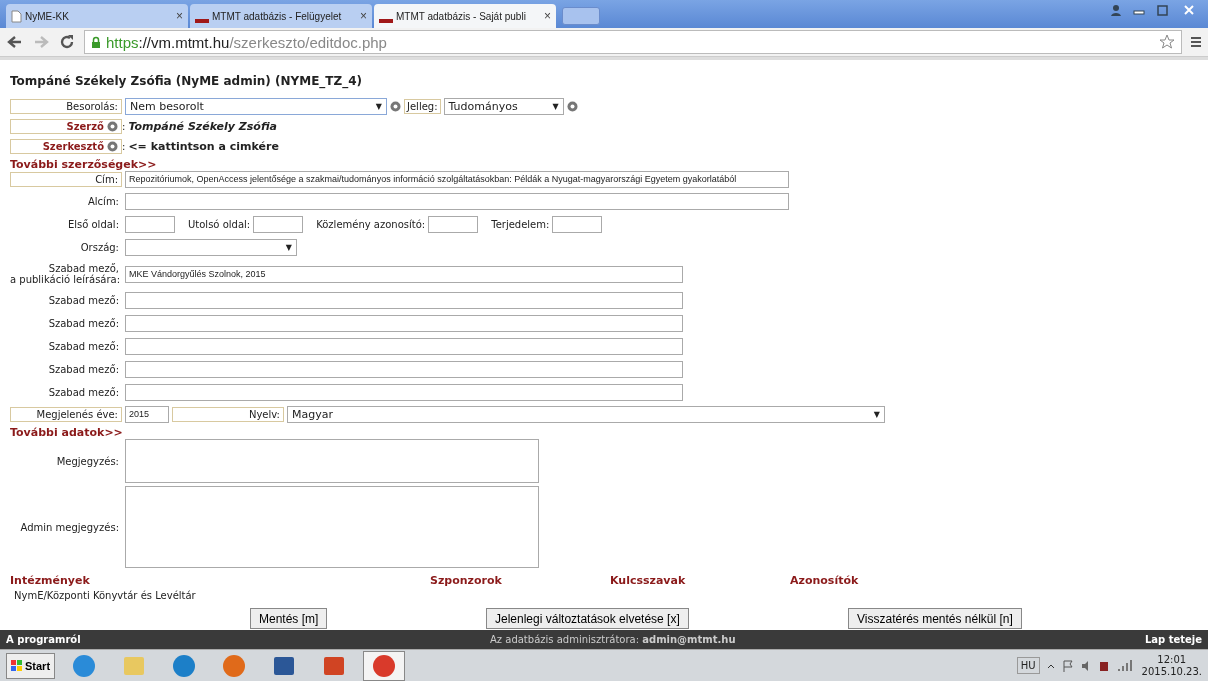  Describe the element at coordinates (587, 619) in the screenshot. I see `form-button: Jelenlegi változtatások elvetése [x]` at that location.